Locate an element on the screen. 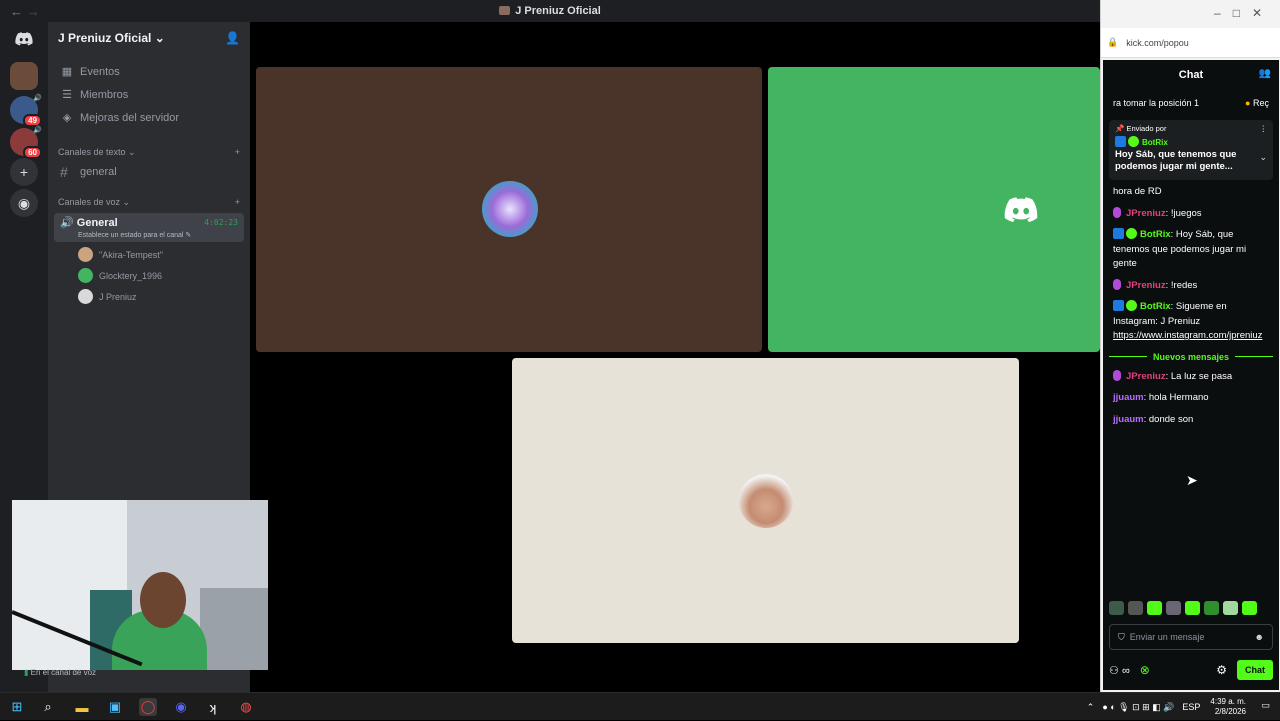 This screenshot has width=1280, height=721. window-title: J Preniuz Oficial is located at coordinates (550, 11).